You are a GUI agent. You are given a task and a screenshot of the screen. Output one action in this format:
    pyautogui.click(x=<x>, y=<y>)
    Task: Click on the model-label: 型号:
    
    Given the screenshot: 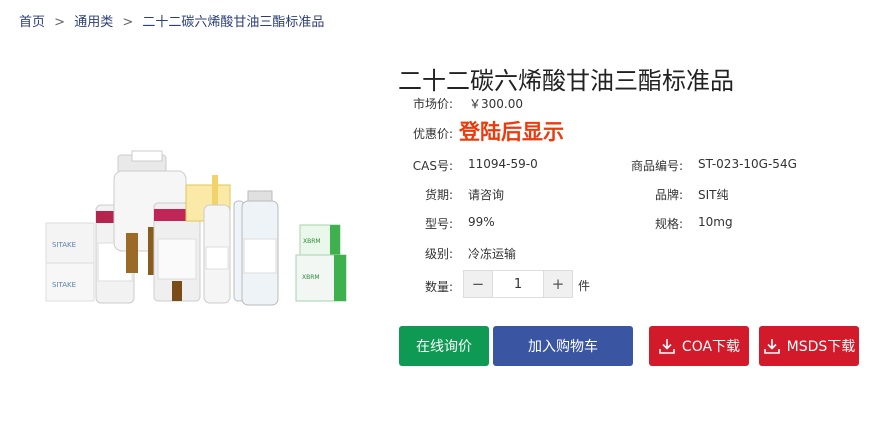 What is the action you would take?
    pyautogui.click(x=438, y=224)
    